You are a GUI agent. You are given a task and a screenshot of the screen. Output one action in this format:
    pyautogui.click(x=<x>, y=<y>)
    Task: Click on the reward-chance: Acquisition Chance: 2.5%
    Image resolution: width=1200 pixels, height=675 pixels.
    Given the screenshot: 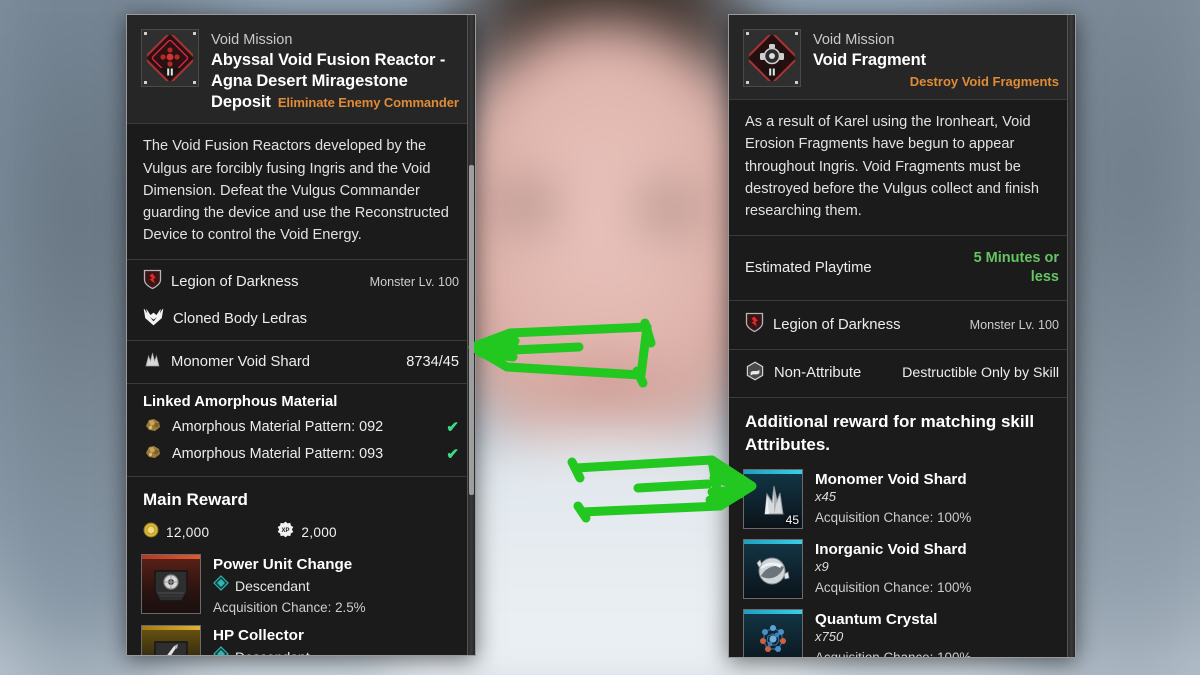 What is the action you would take?
    pyautogui.click(x=289, y=608)
    